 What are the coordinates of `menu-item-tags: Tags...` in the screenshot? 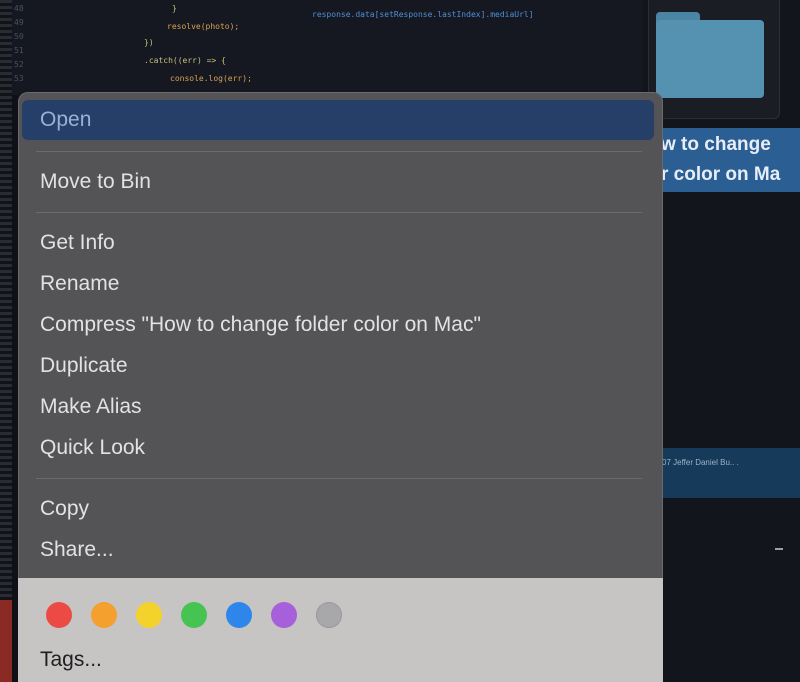 It's located at (71, 660).